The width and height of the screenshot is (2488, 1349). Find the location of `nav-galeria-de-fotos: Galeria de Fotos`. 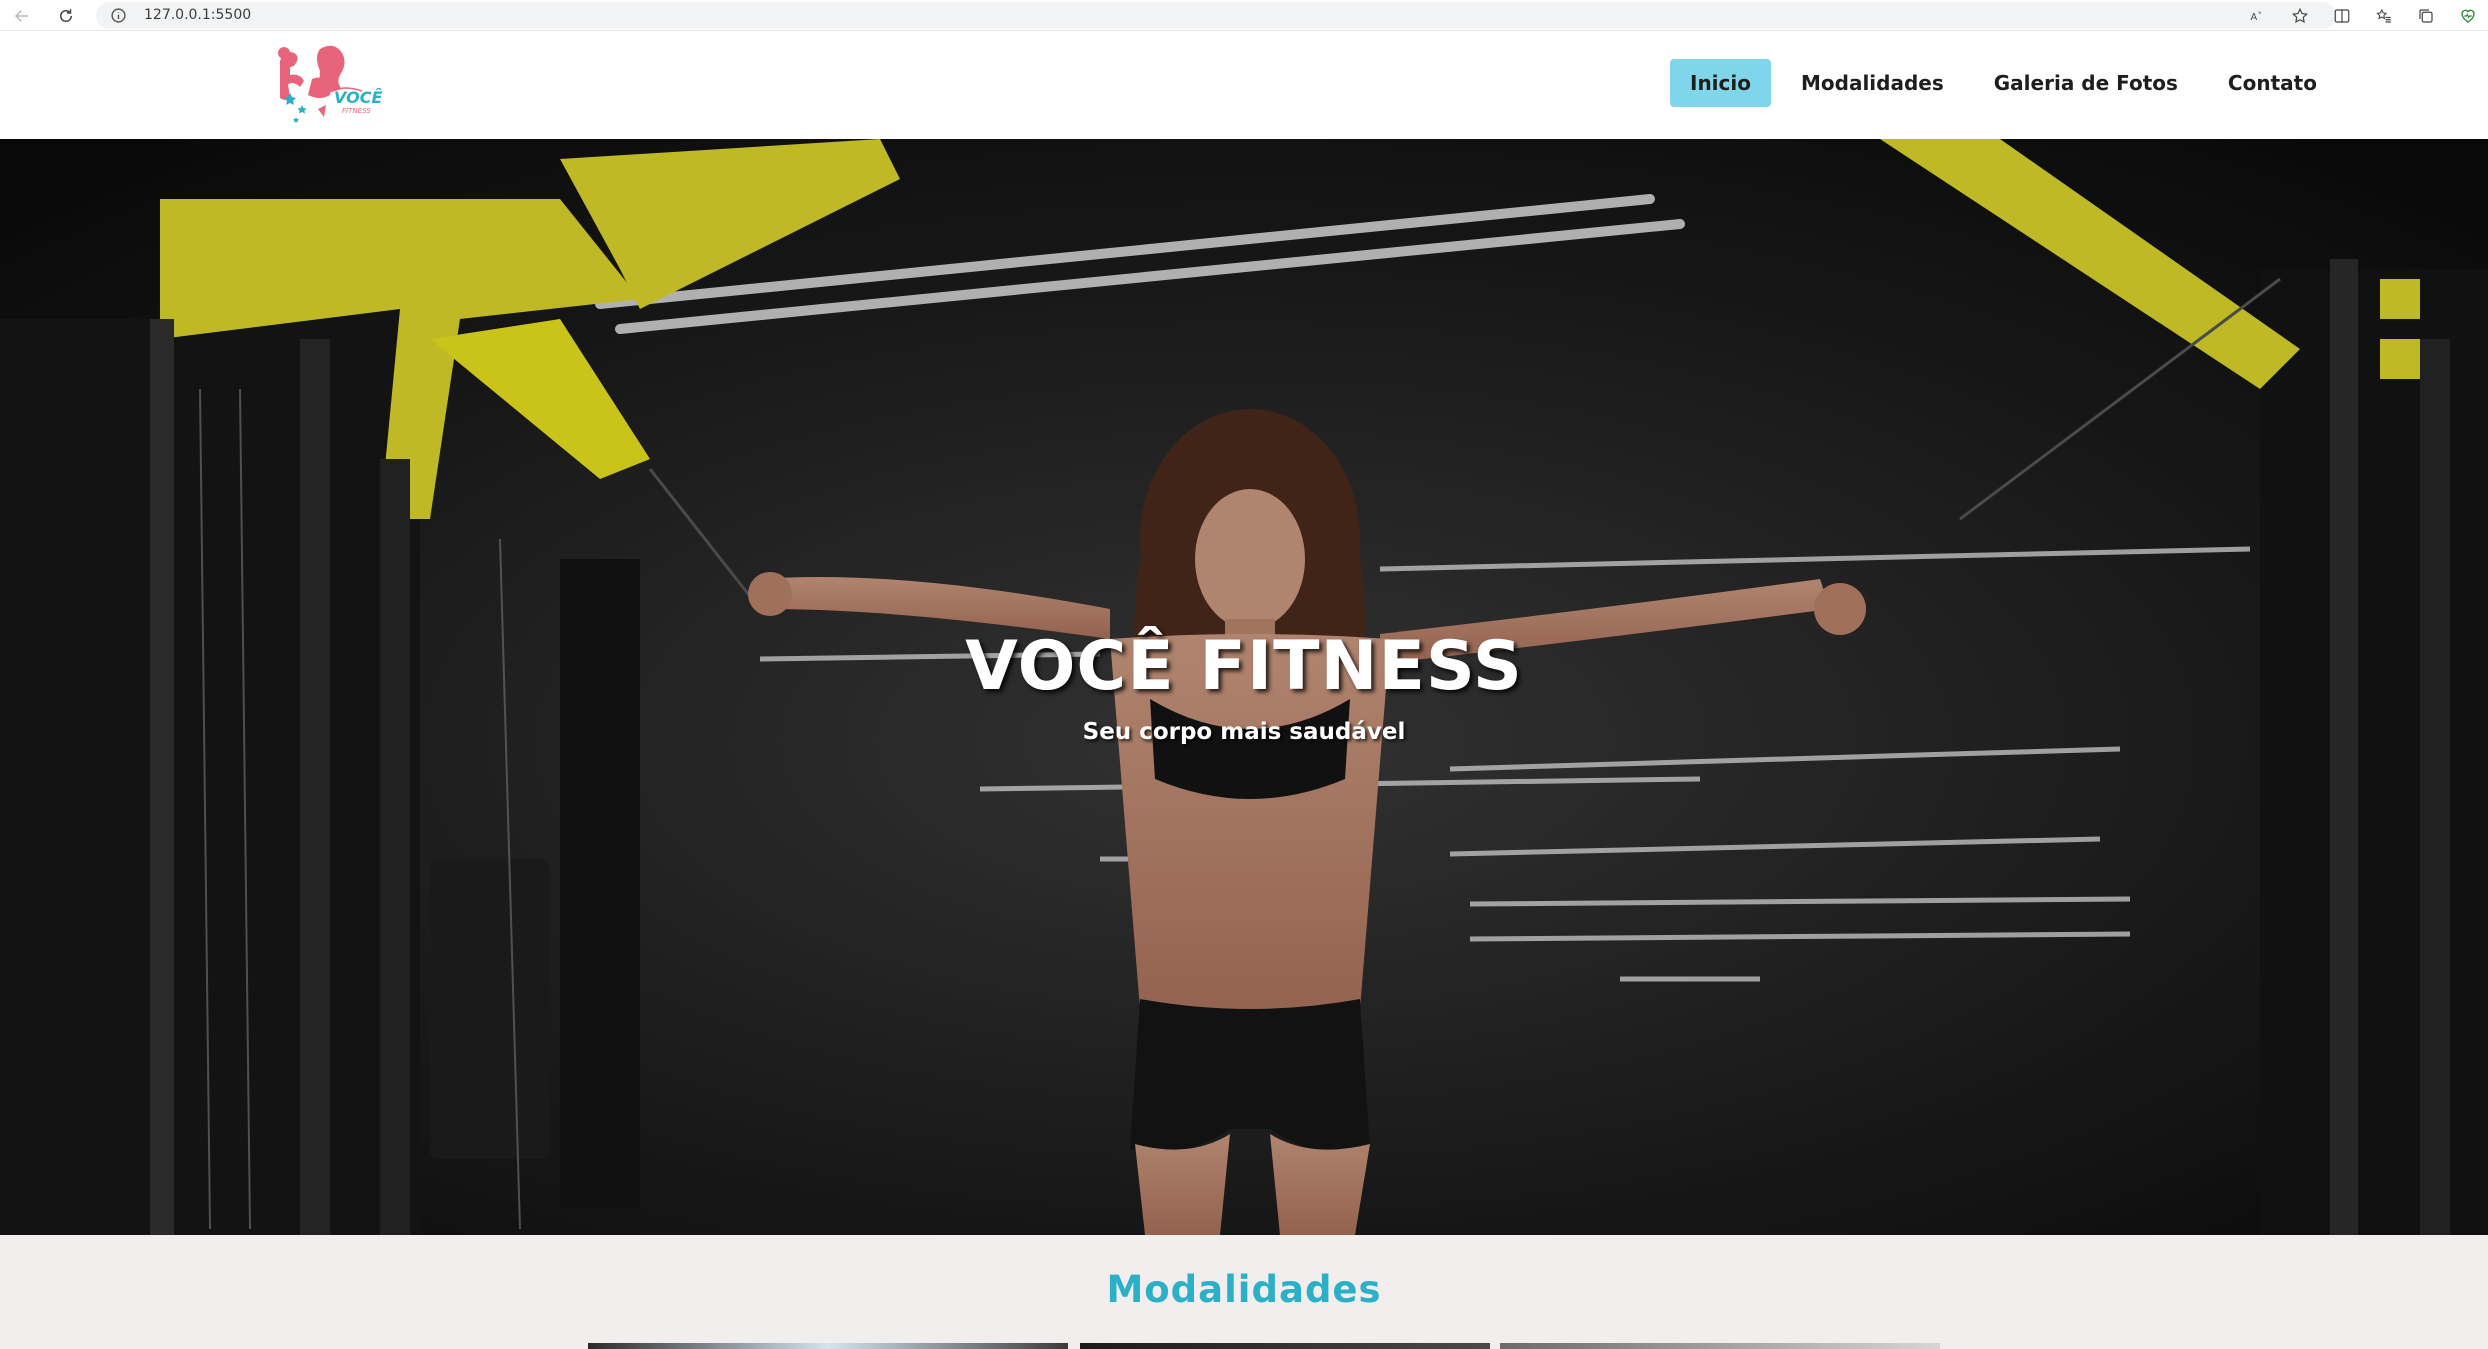

nav-galeria-de-fotos: Galeria de Fotos is located at coordinates (2086, 83).